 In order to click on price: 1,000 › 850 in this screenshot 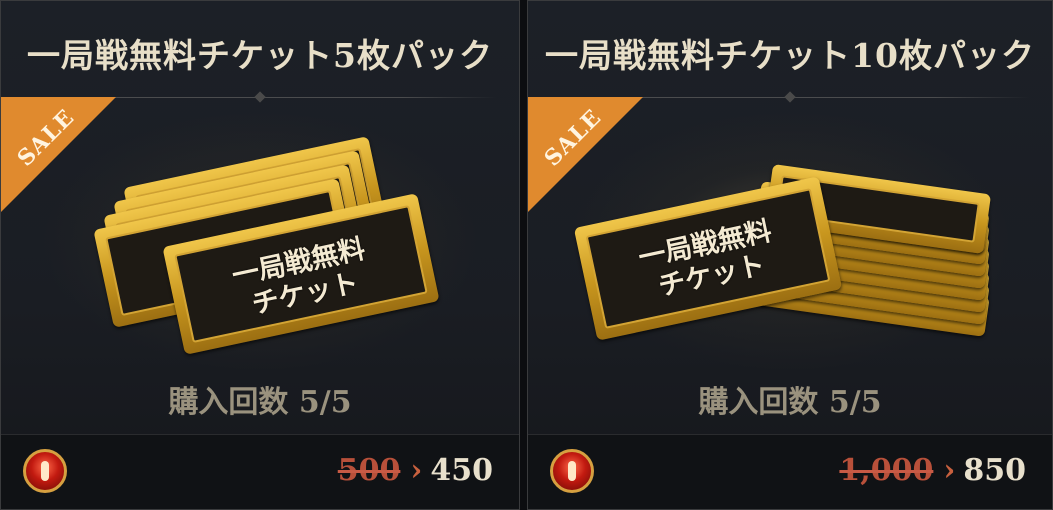, I will do `click(932, 470)`.